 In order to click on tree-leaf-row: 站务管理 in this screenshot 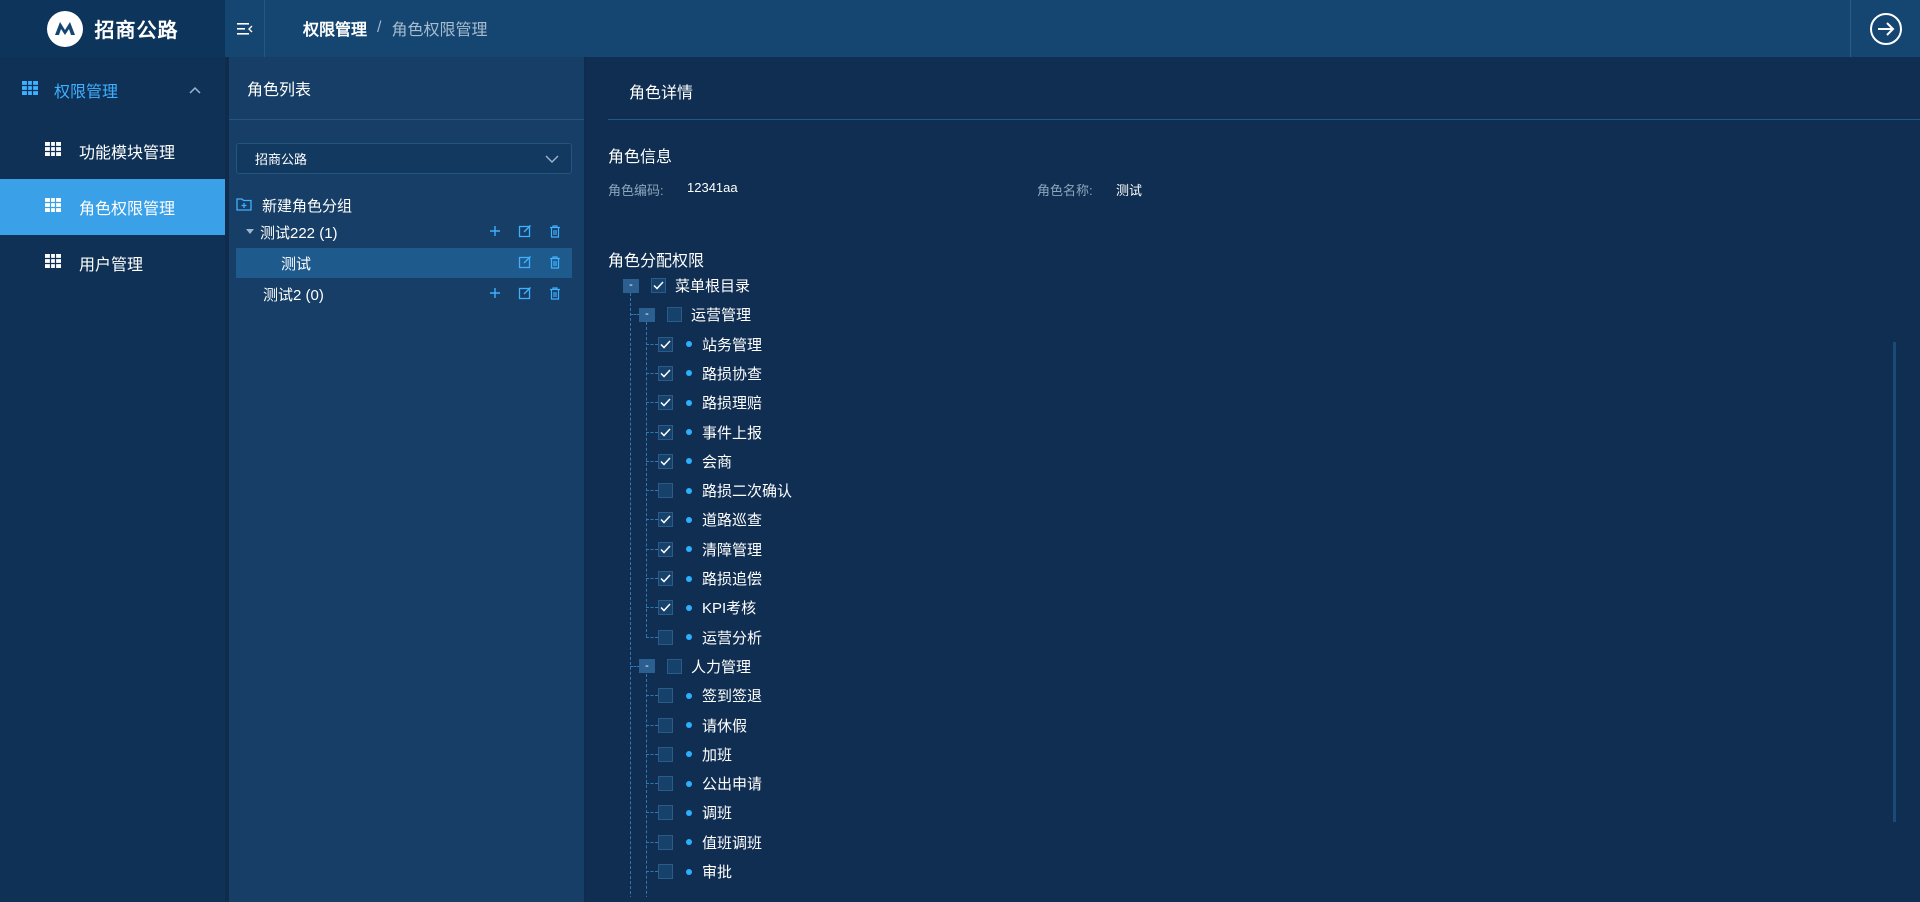, I will do `click(710, 344)`.